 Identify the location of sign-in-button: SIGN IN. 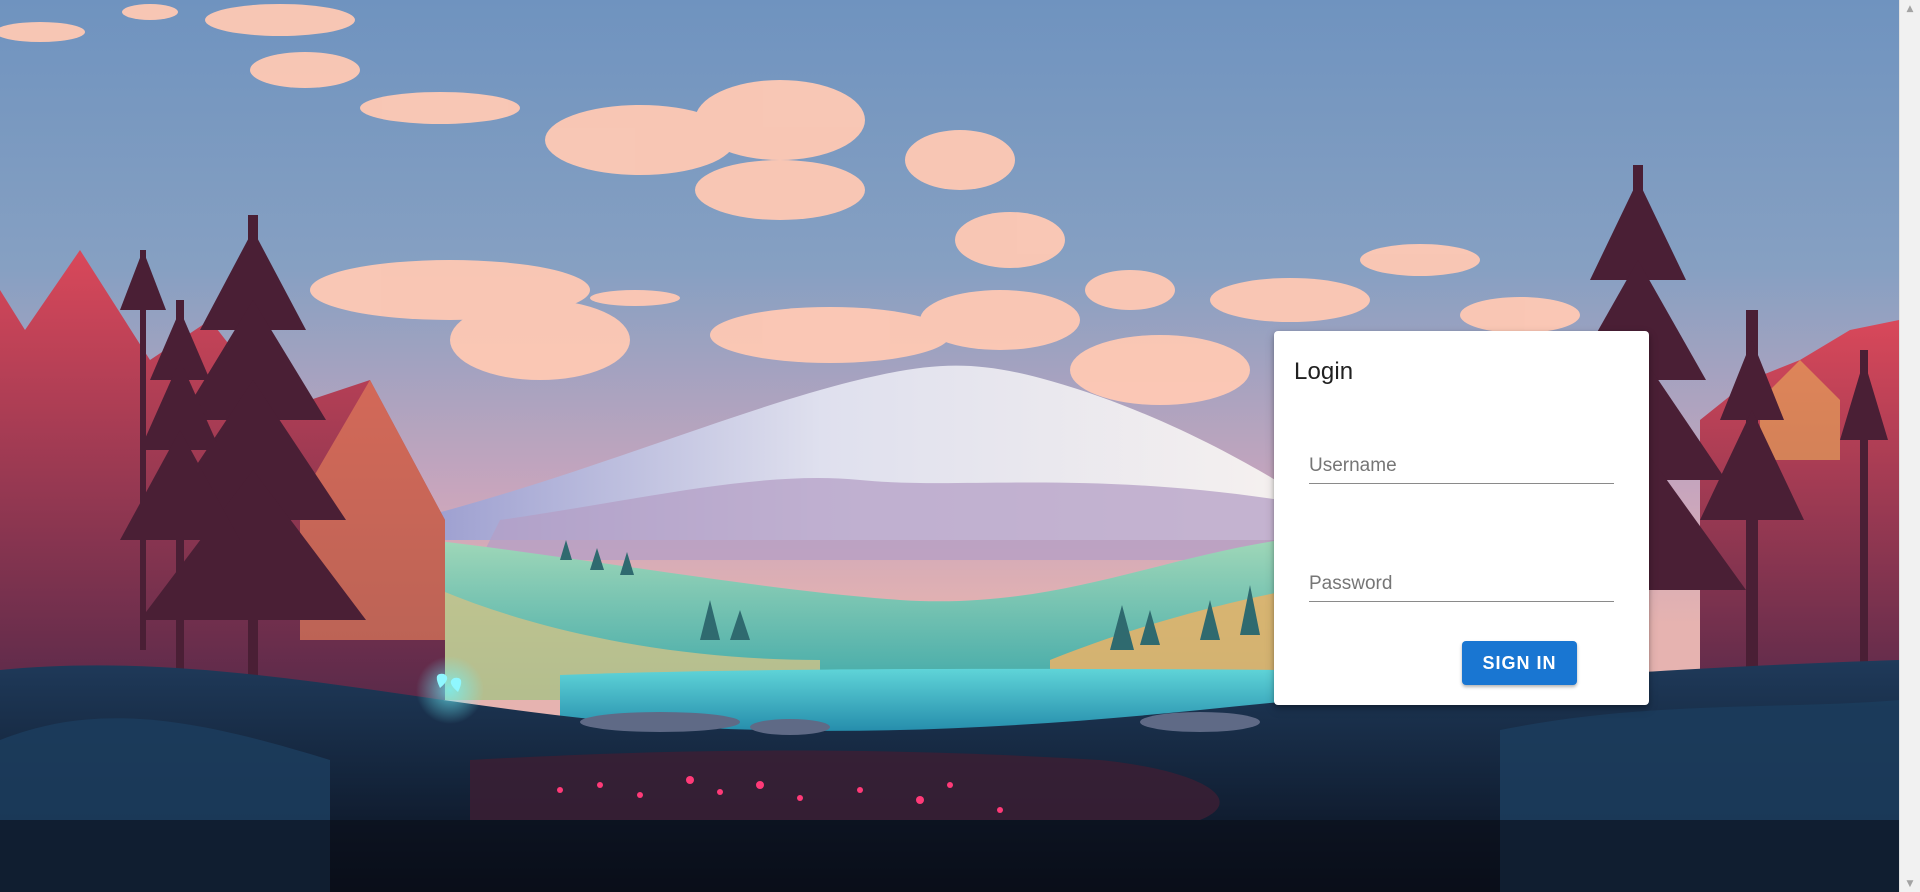
(1519, 663).